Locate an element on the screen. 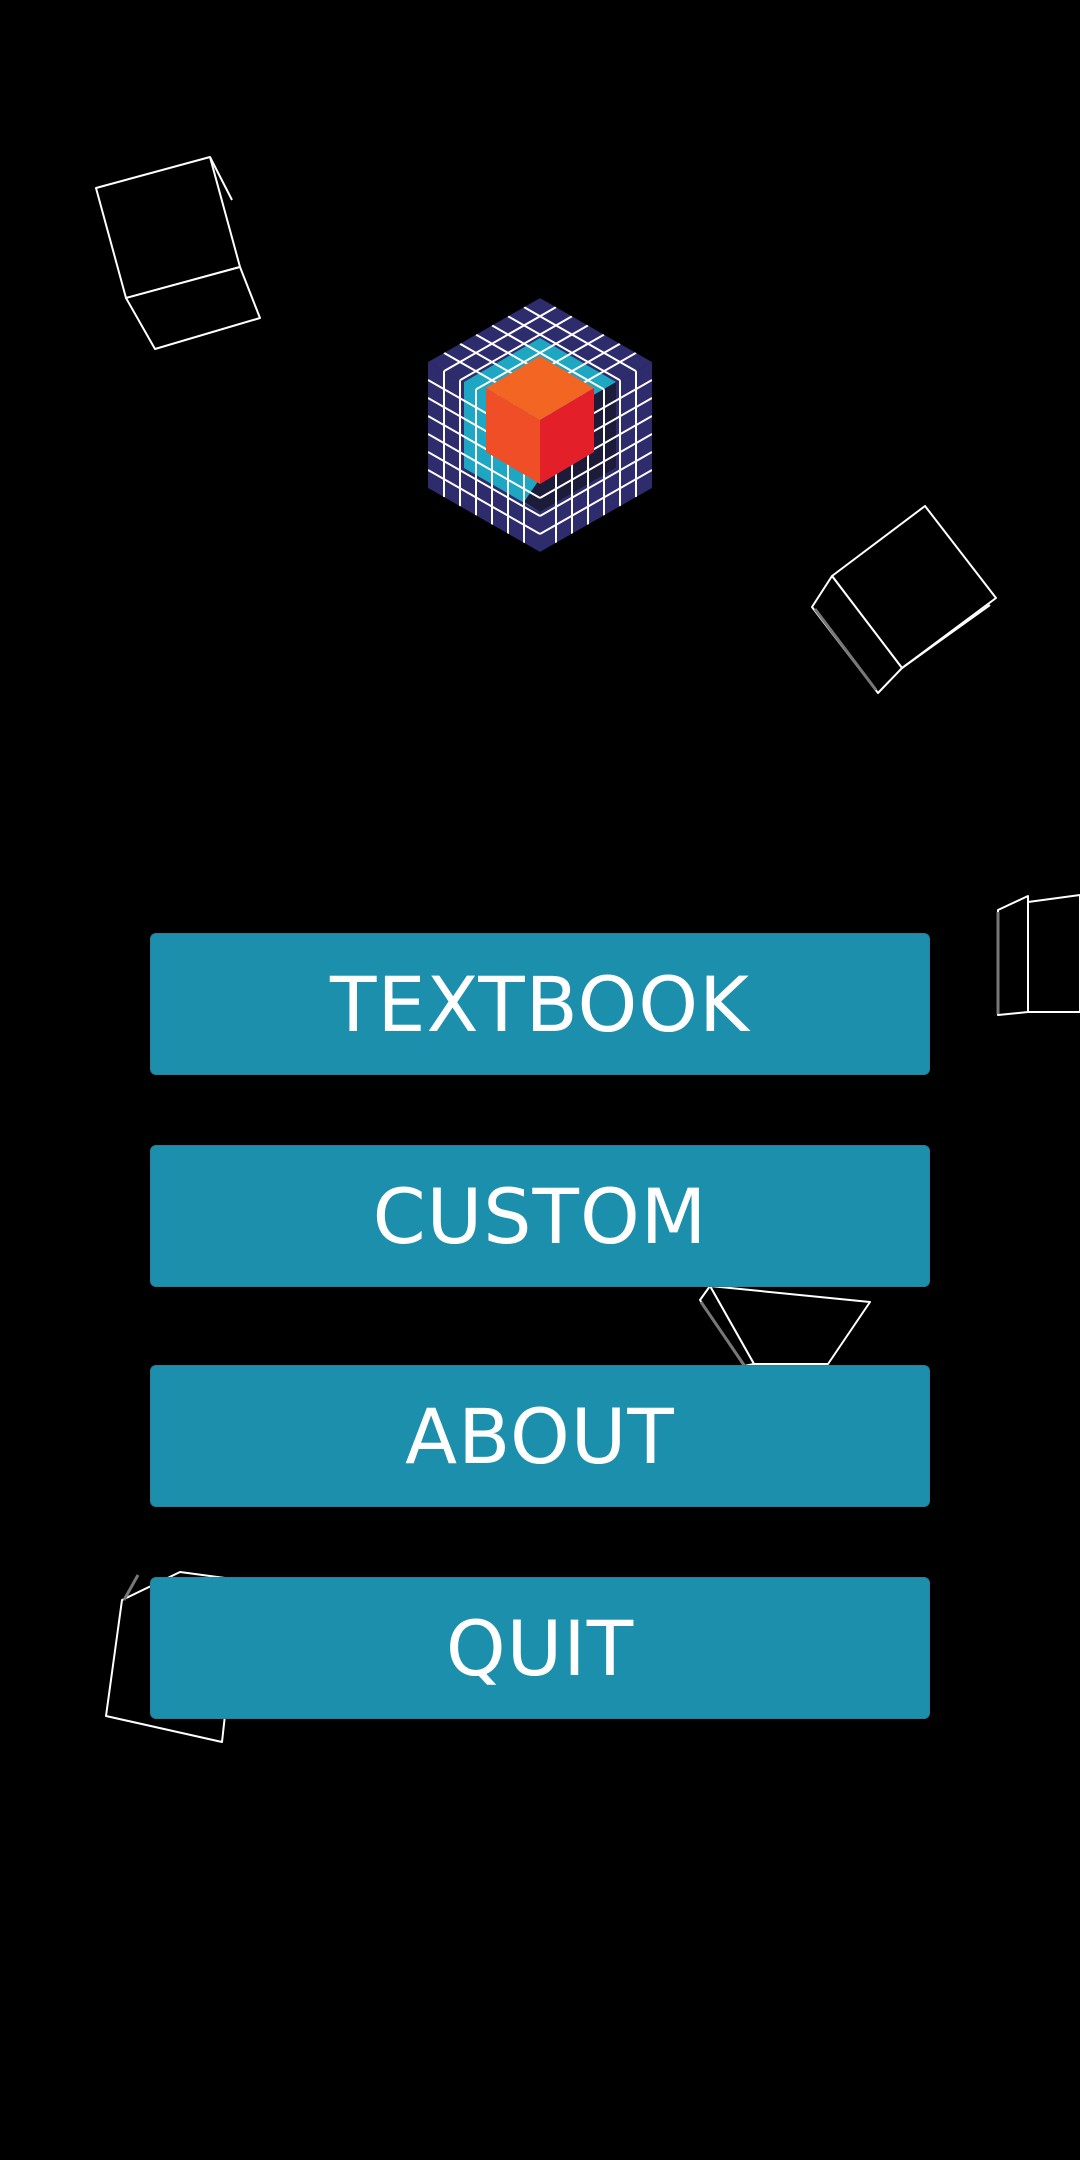 The width and height of the screenshot is (1080, 2160). textbook-button: TEXTBOOK is located at coordinates (540, 1004).